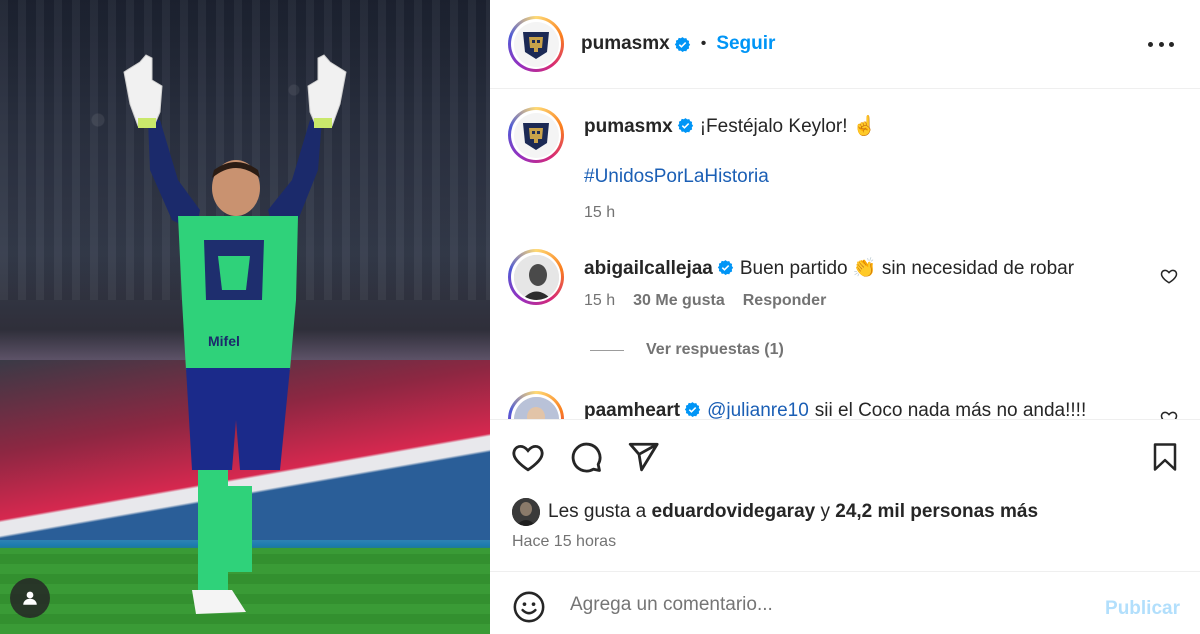  What do you see at coordinates (745, 44) in the screenshot?
I see `follow-button: Seguir` at bounding box center [745, 44].